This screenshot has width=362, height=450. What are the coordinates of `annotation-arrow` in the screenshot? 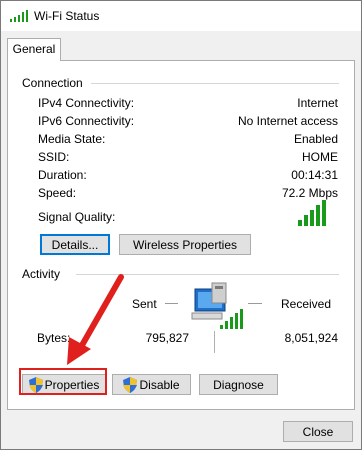 It's located at (95, 319).